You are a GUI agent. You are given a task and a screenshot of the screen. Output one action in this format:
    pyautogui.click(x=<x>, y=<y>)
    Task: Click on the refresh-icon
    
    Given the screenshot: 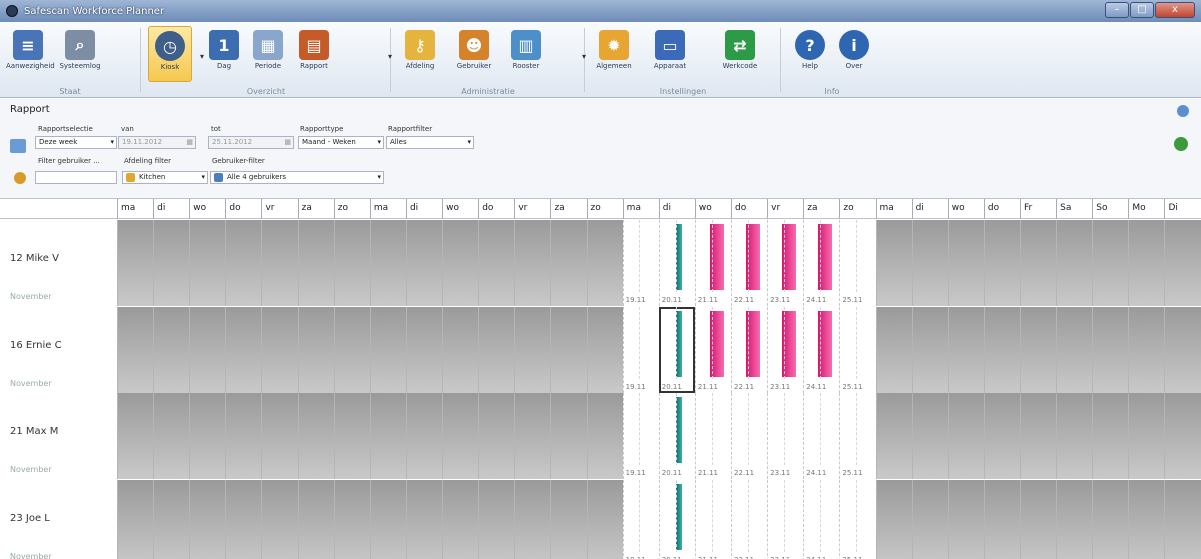 What is the action you would take?
    pyautogui.click(x=1181, y=144)
    